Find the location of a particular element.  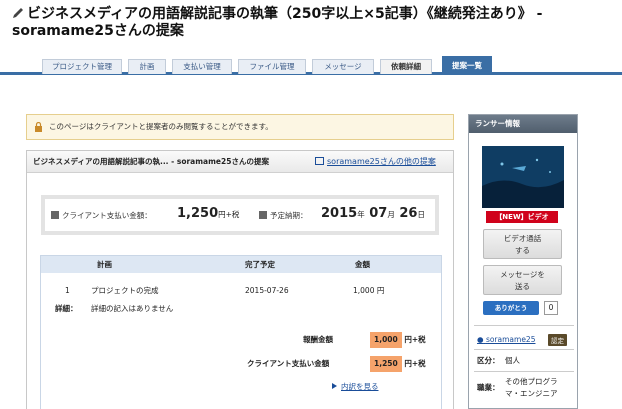

row-plan-name: プロジェクトの完成 is located at coordinates (125, 290).